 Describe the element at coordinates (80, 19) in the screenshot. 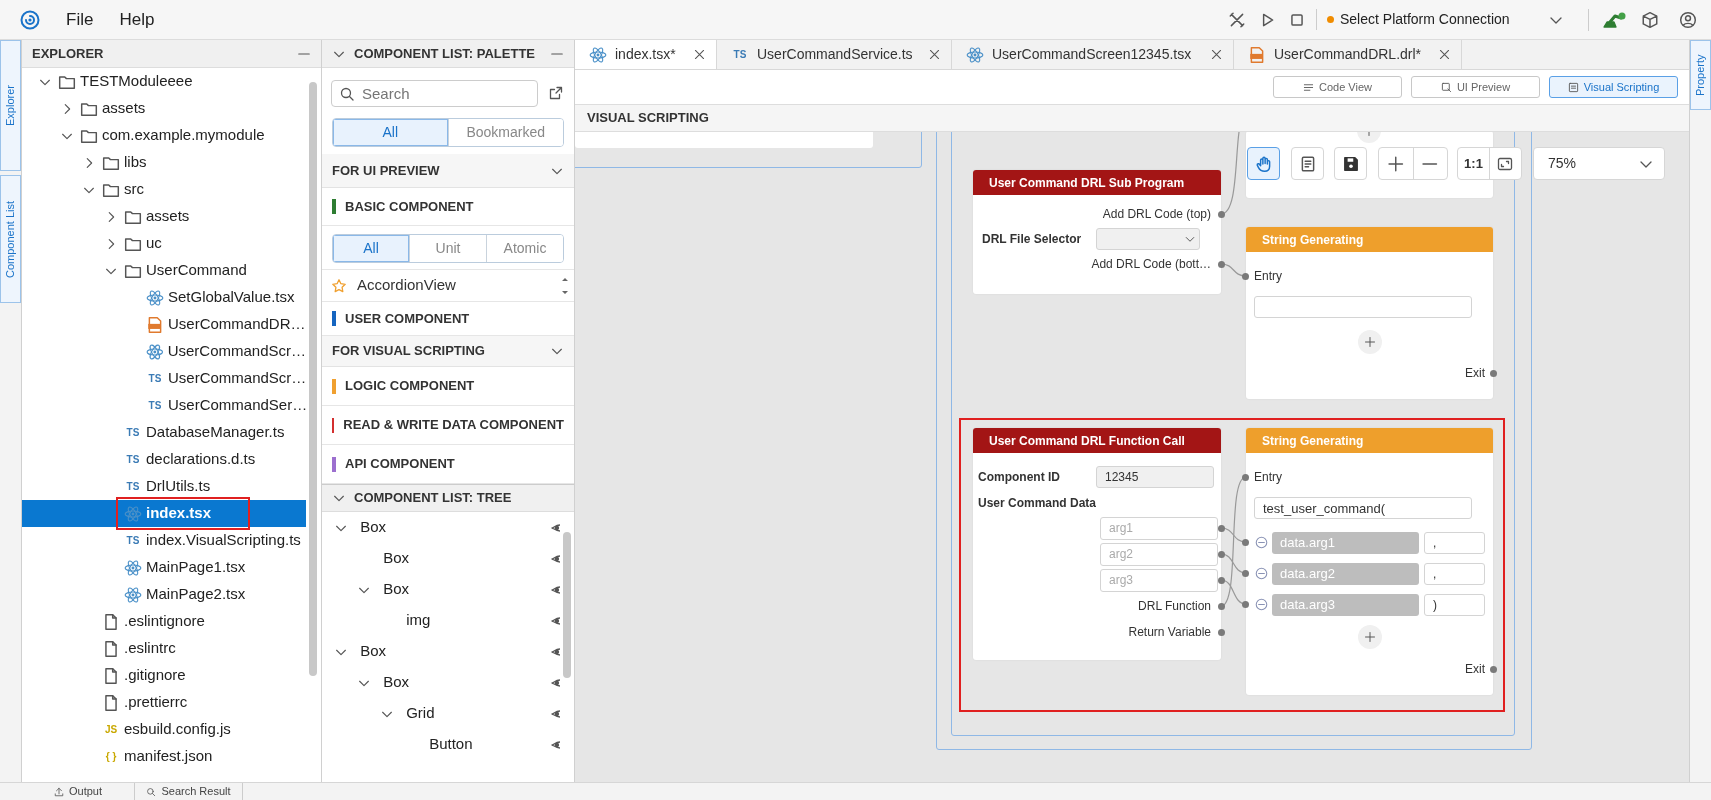

I see `menu-item: File` at that location.